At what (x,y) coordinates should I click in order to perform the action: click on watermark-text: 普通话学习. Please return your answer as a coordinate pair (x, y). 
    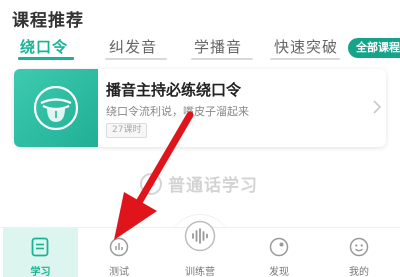
    Looking at the image, I should click on (213, 186).